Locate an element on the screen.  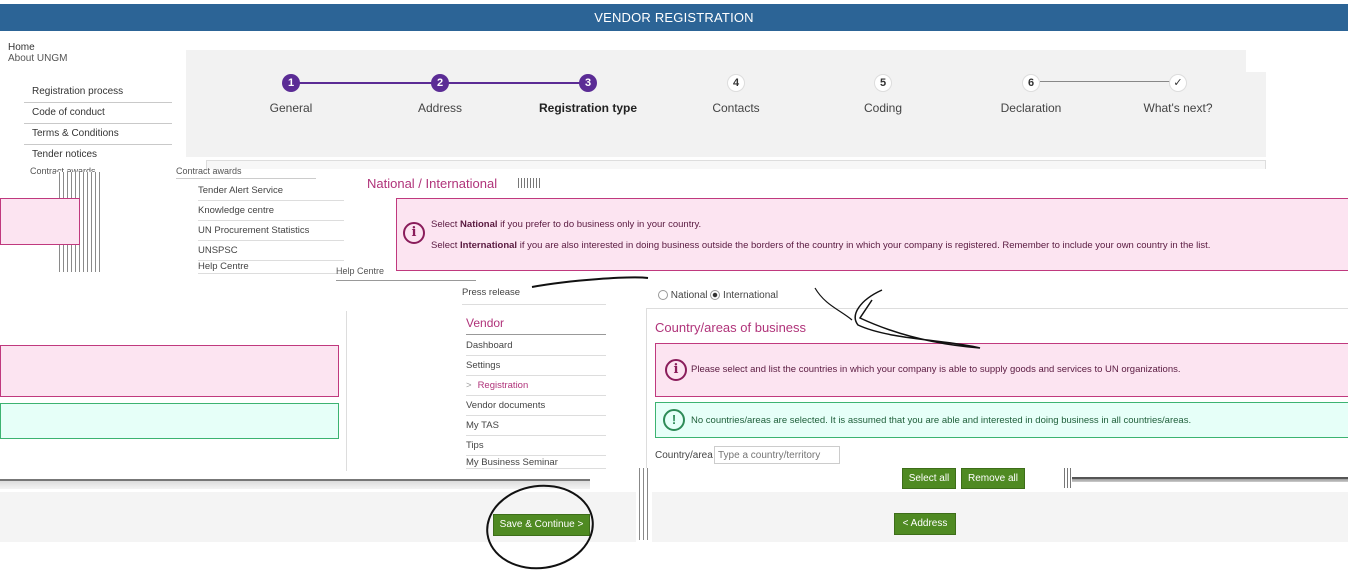
info-icon: i is located at coordinates (414, 233).